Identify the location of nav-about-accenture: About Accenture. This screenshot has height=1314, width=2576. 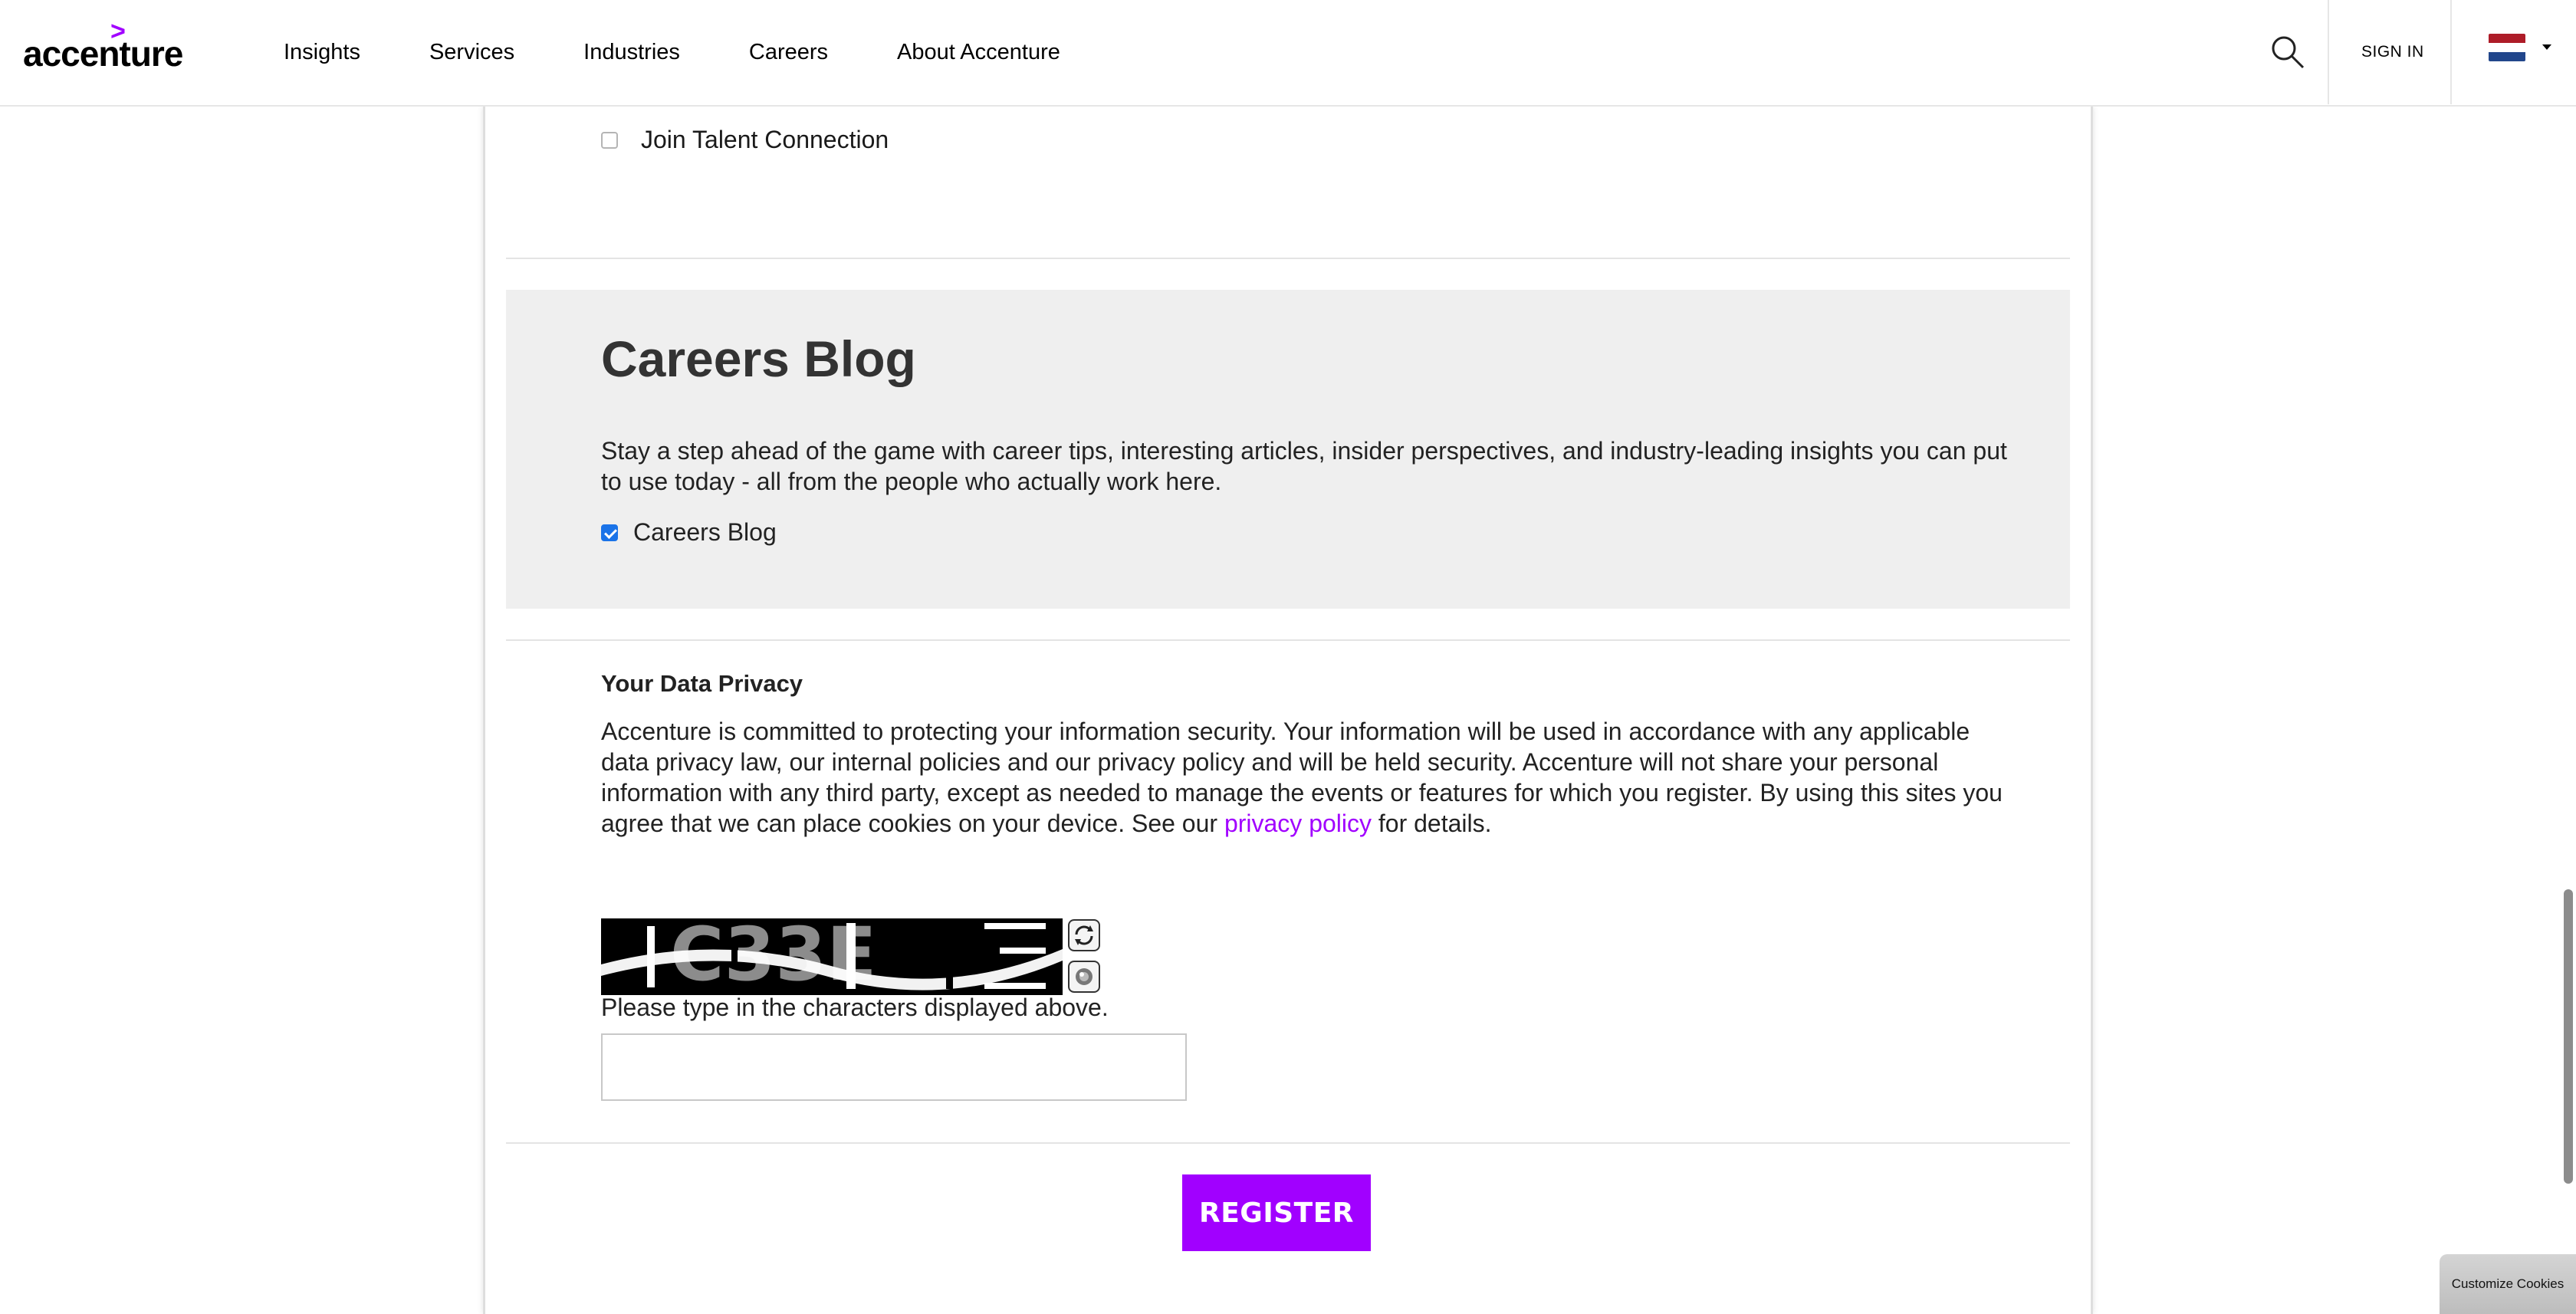
(979, 52).